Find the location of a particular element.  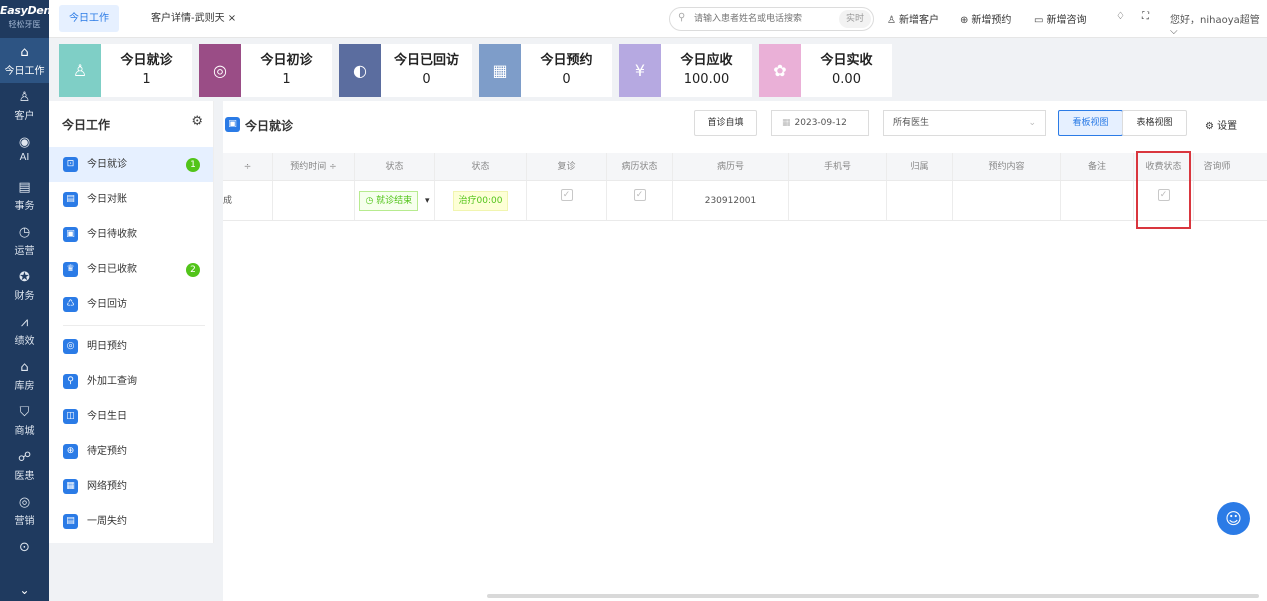

stat-card-first-visits: ◎ 今日初诊 1 is located at coordinates (265, 70).